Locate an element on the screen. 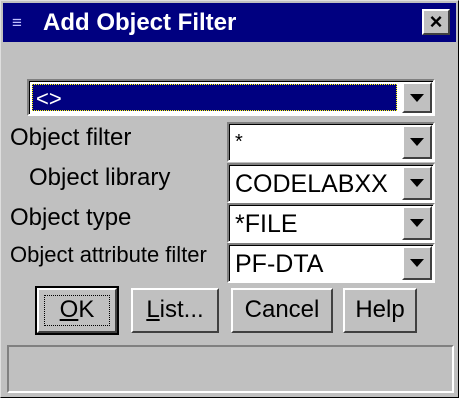 The height and width of the screenshot is (400, 461). object-library-combo: CODELABXX is located at coordinates (331, 183).